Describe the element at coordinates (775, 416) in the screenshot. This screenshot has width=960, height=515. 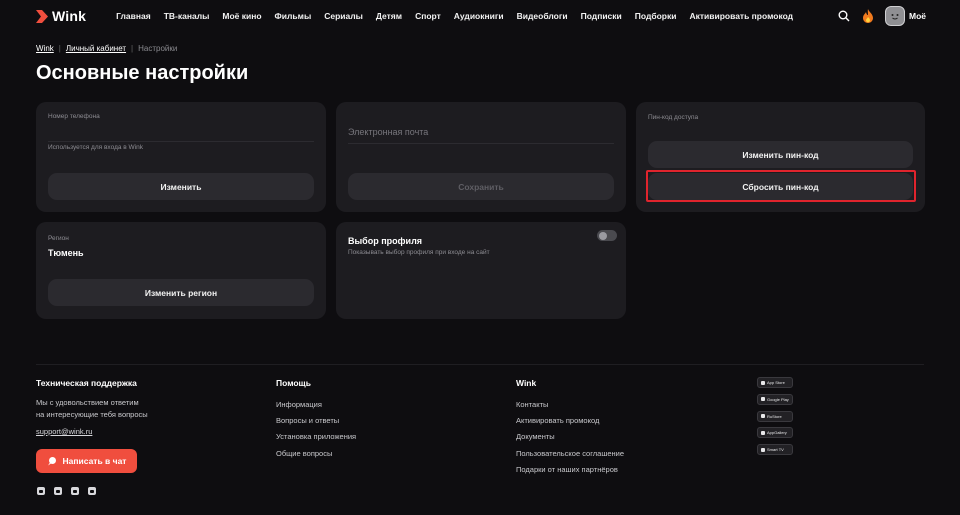
I see `rustore-badge: RuStore` at that location.